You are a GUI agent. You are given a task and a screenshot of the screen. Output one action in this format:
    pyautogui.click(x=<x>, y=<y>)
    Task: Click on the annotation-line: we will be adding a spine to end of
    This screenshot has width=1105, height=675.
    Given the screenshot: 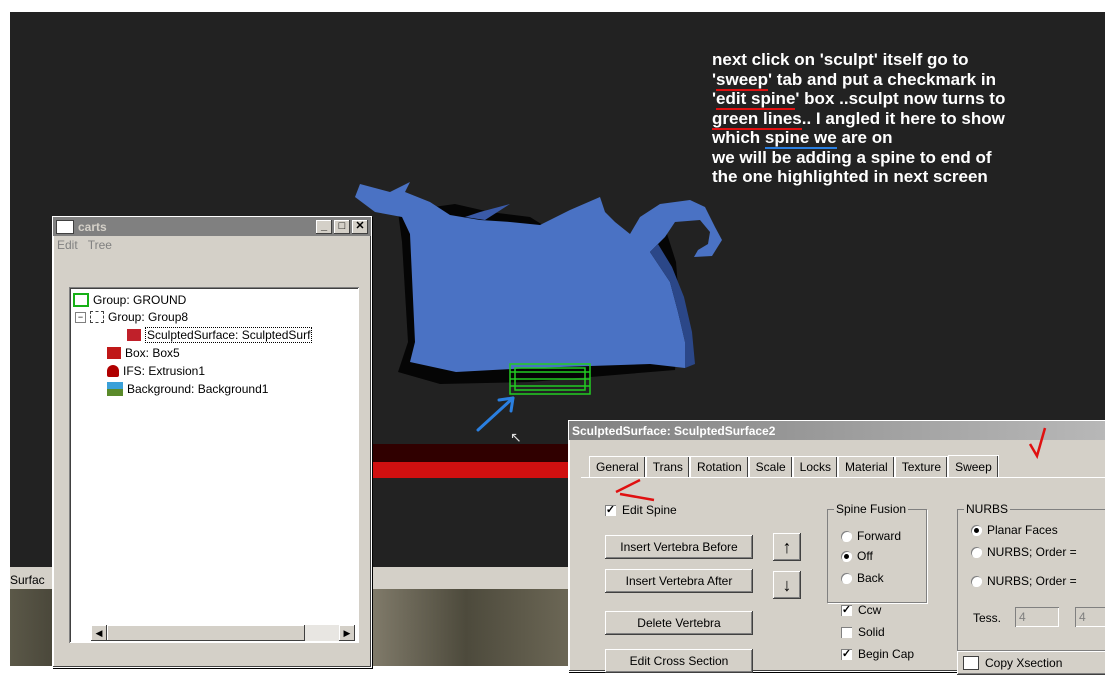 What is the action you would take?
    pyautogui.click(x=907, y=158)
    